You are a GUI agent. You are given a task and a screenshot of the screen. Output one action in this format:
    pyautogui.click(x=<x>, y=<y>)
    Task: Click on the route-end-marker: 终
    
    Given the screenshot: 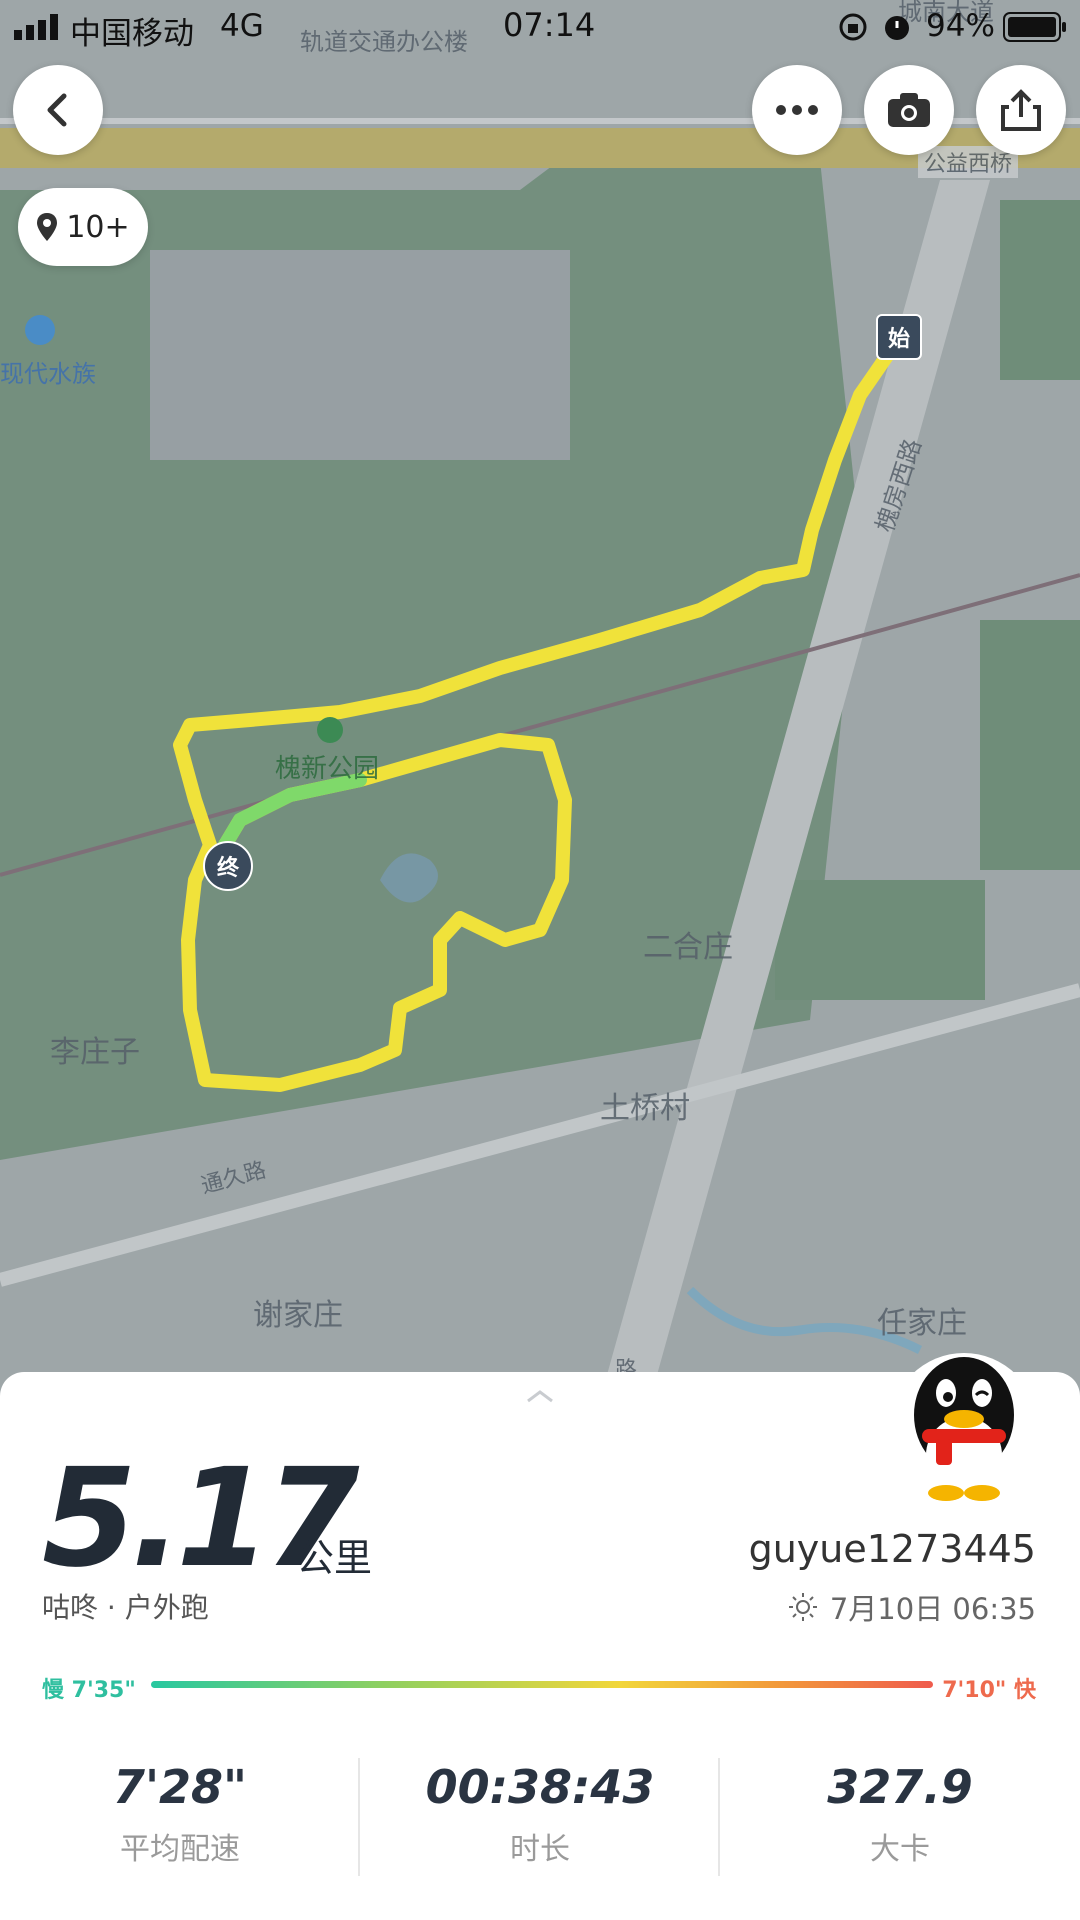 What is the action you would take?
    pyautogui.click(x=228, y=866)
    